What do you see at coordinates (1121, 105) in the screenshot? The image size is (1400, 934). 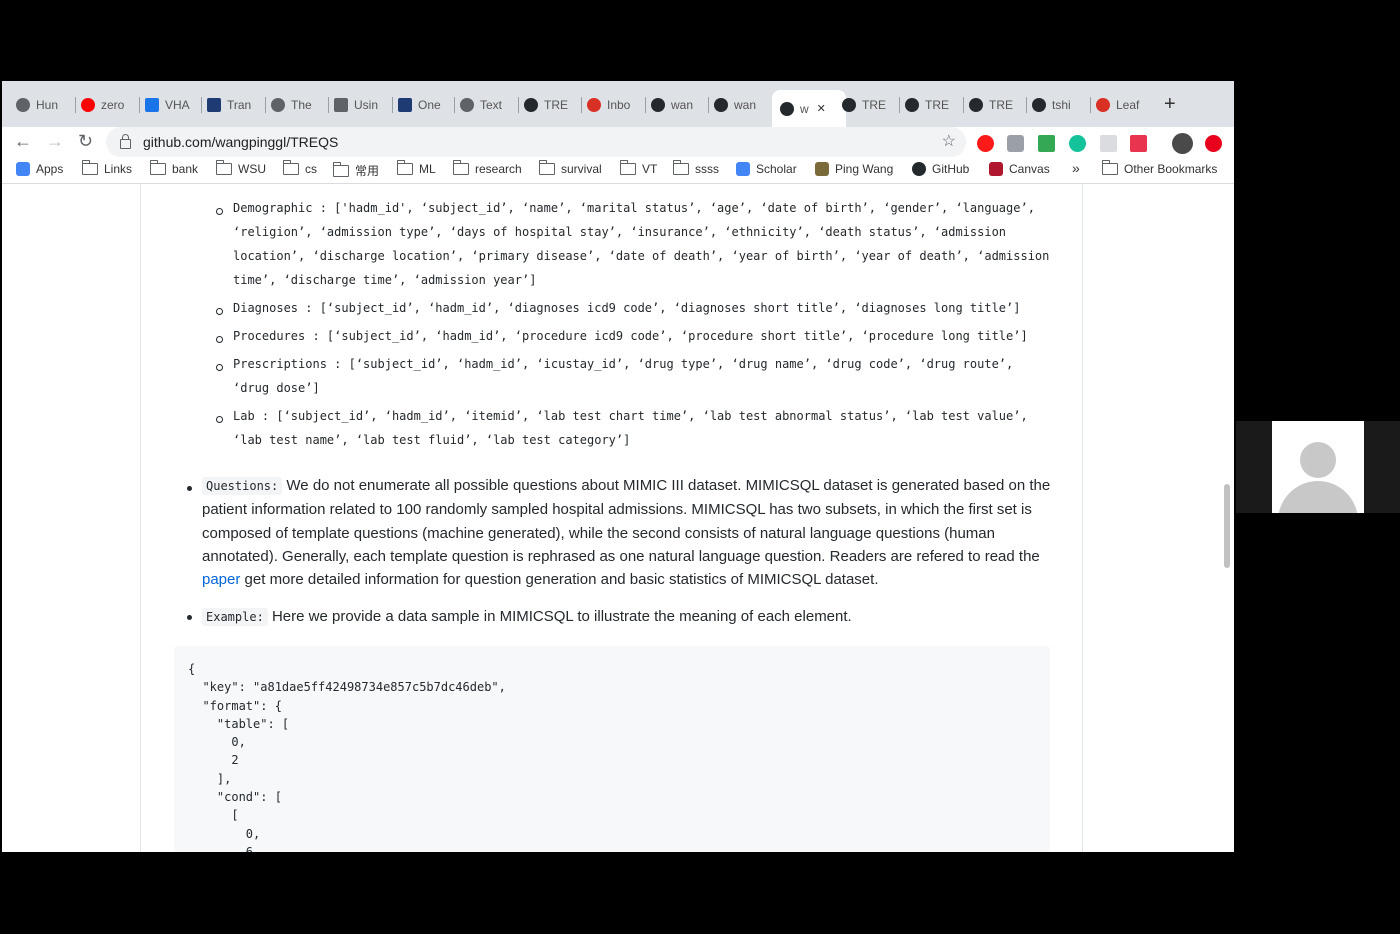 I see `tab-18: Leaf` at bounding box center [1121, 105].